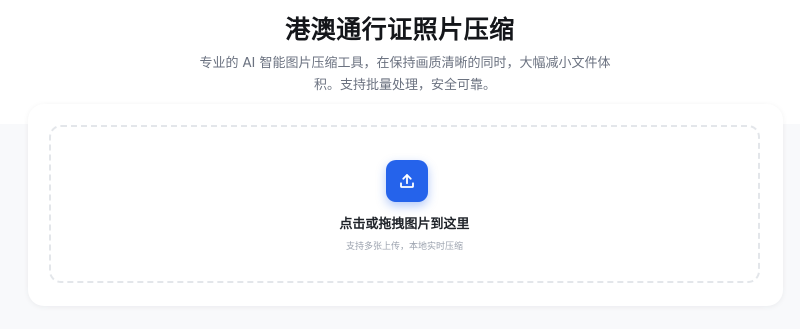 The height and width of the screenshot is (329, 800). I want to click on upload-icon, so click(407, 181).